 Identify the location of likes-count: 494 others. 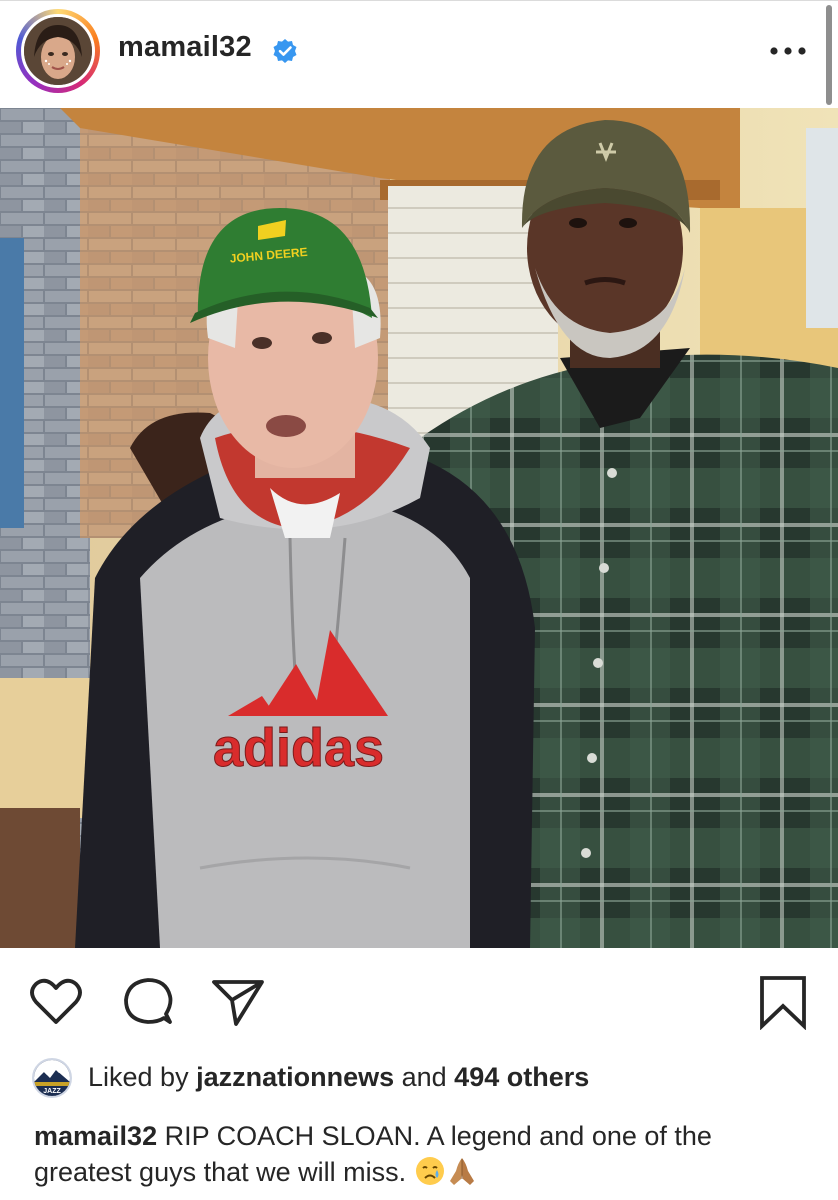
(521, 1077).